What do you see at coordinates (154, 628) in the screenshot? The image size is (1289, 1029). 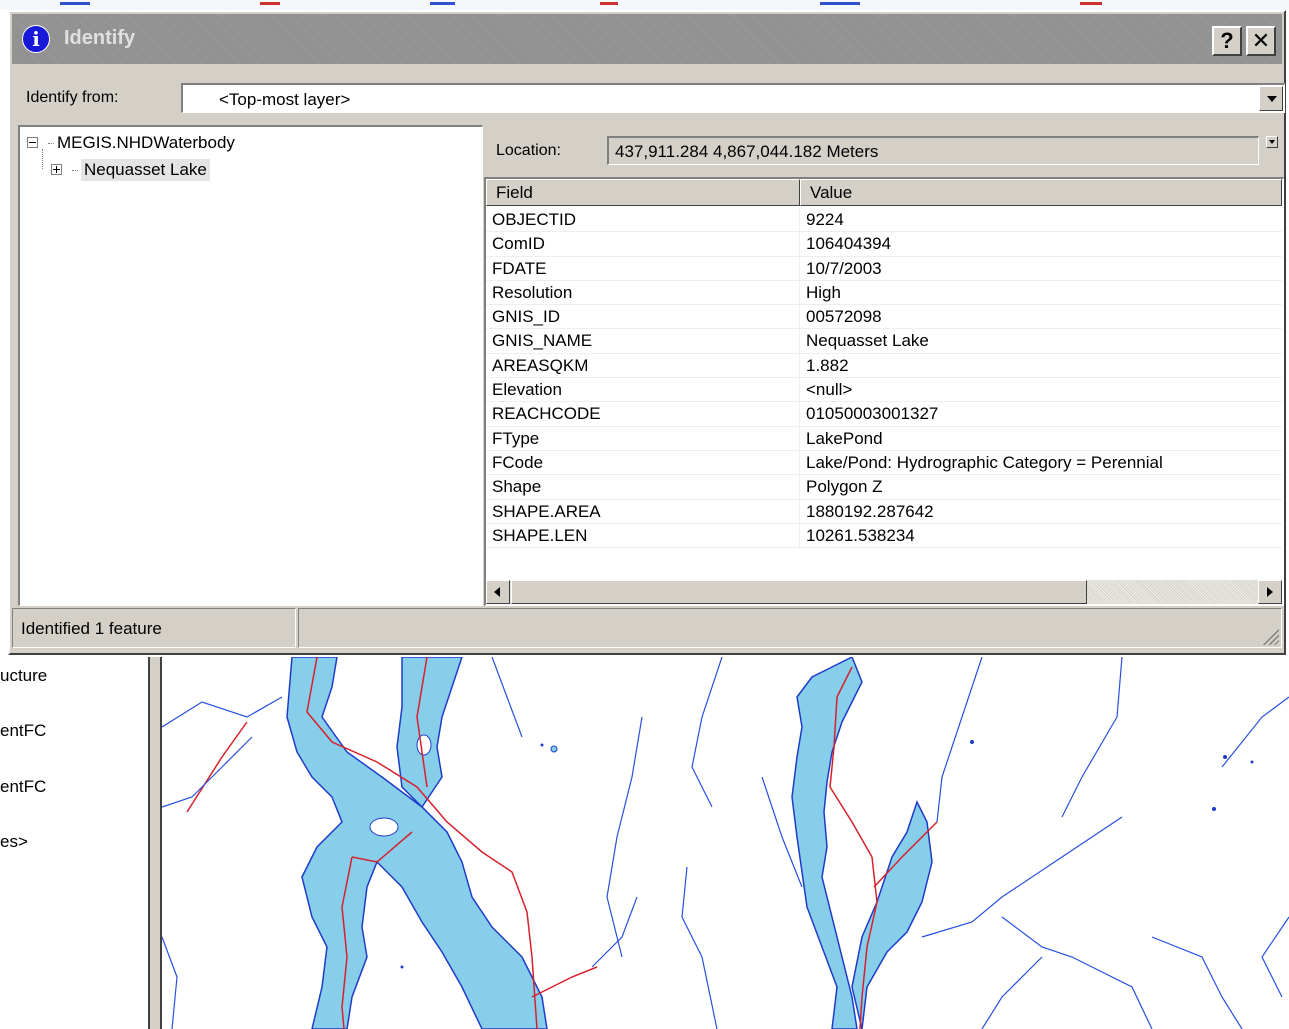 I see `status-panel: Identified 1 feature` at bounding box center [154, 628].